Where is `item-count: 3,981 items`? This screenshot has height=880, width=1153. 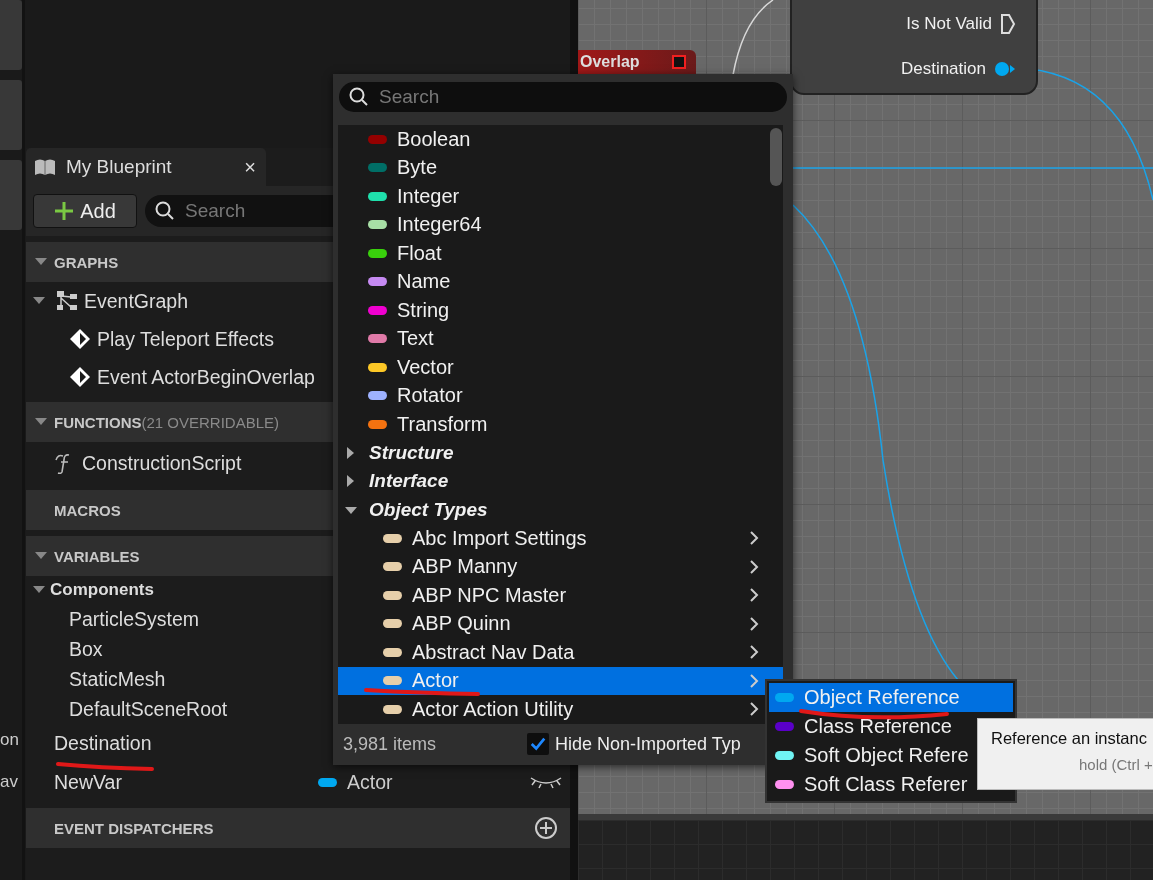
item-count: 3,981 items is located at coordinates (390, 744).